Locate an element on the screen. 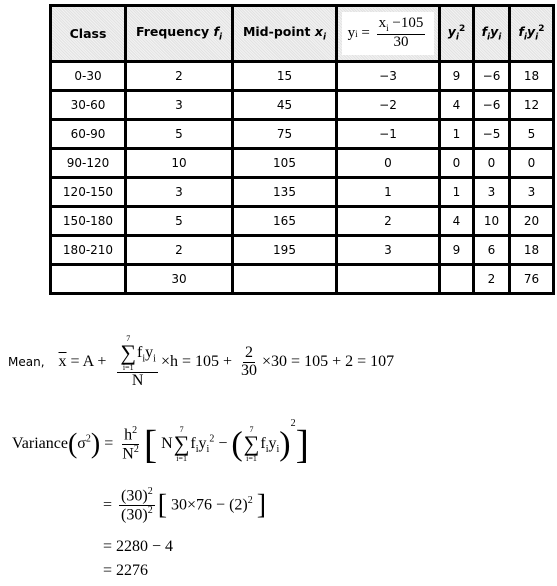  table-row: 60-90 5 75 −1 1 −5 5 is located at coordinates (302, 134).